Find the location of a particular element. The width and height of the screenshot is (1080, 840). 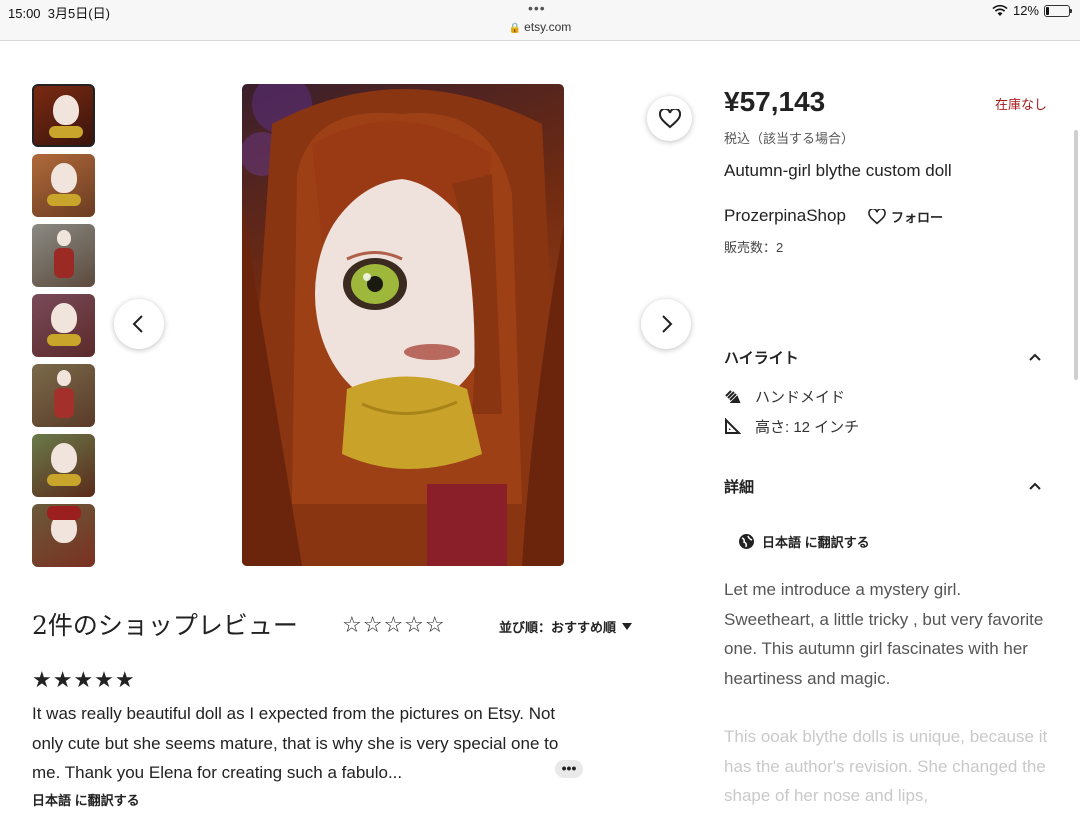

caret-down-icon is located at coordinates (627, 626).